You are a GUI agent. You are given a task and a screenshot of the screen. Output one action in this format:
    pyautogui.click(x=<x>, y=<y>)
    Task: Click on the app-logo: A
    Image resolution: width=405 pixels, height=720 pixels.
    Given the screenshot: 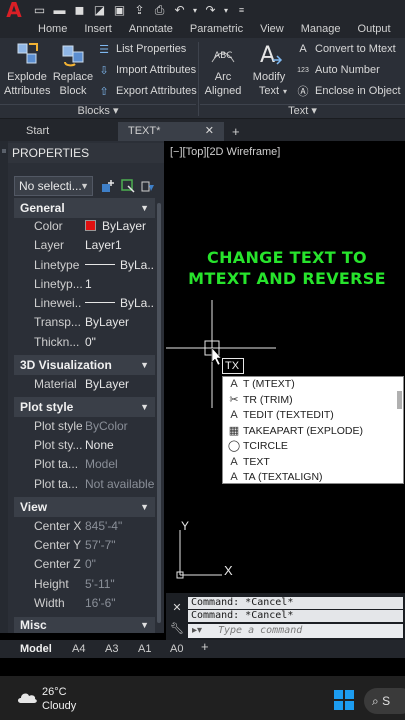 What is the action you would take?
    pyautogui.click(x=14, y=11)
    